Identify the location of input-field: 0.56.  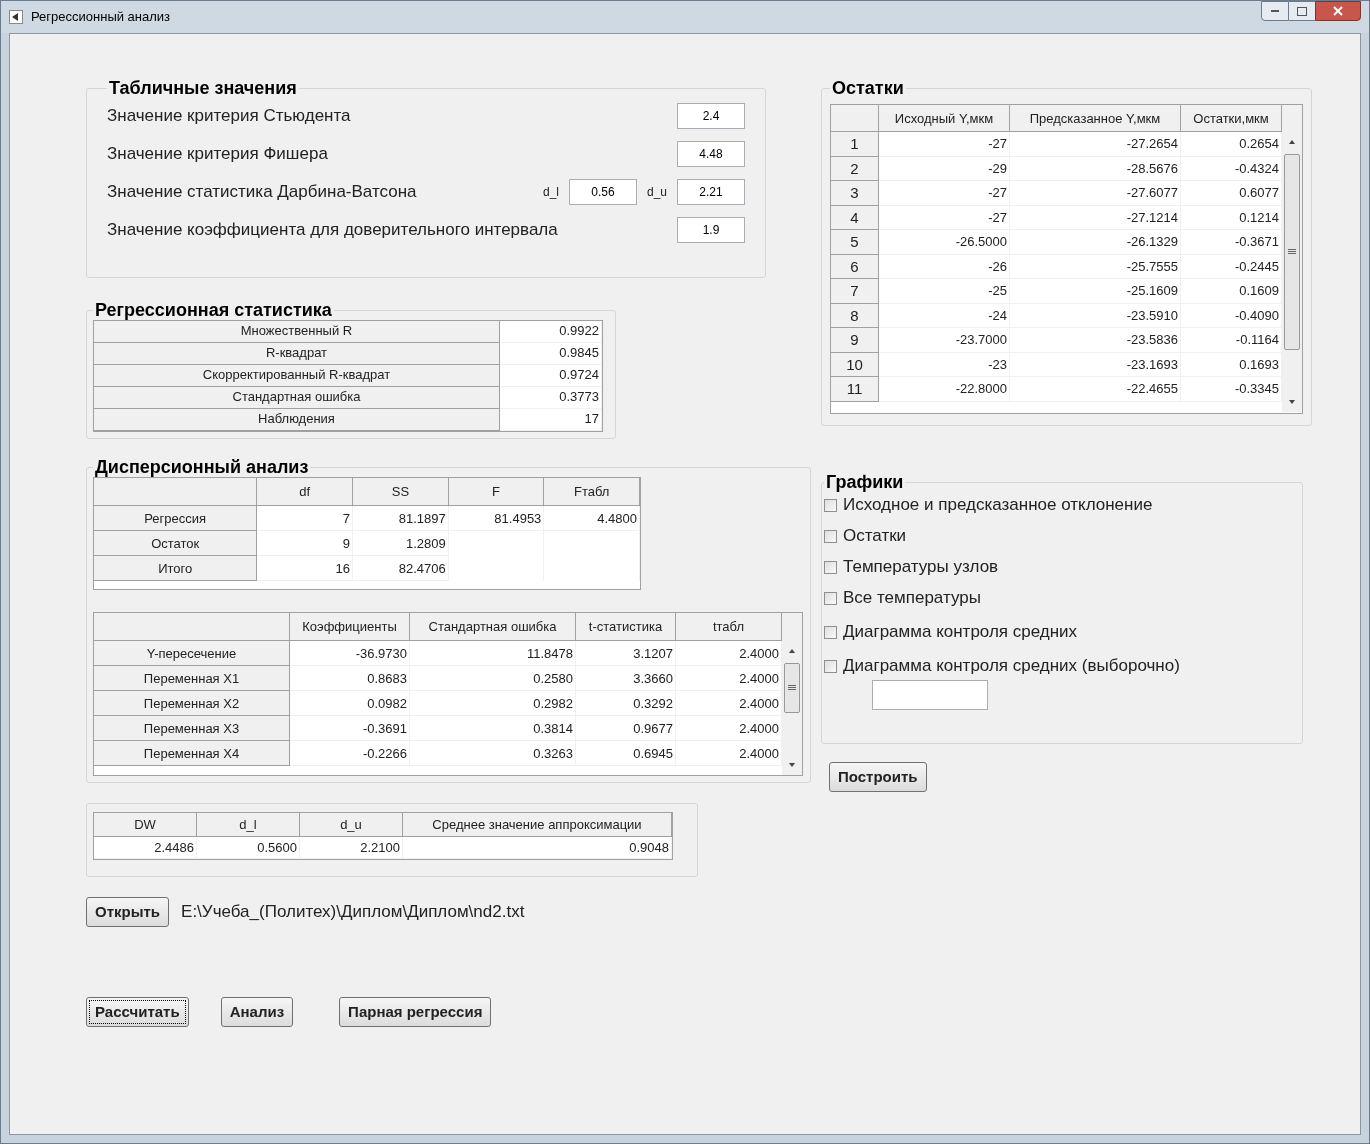
(602, 192).